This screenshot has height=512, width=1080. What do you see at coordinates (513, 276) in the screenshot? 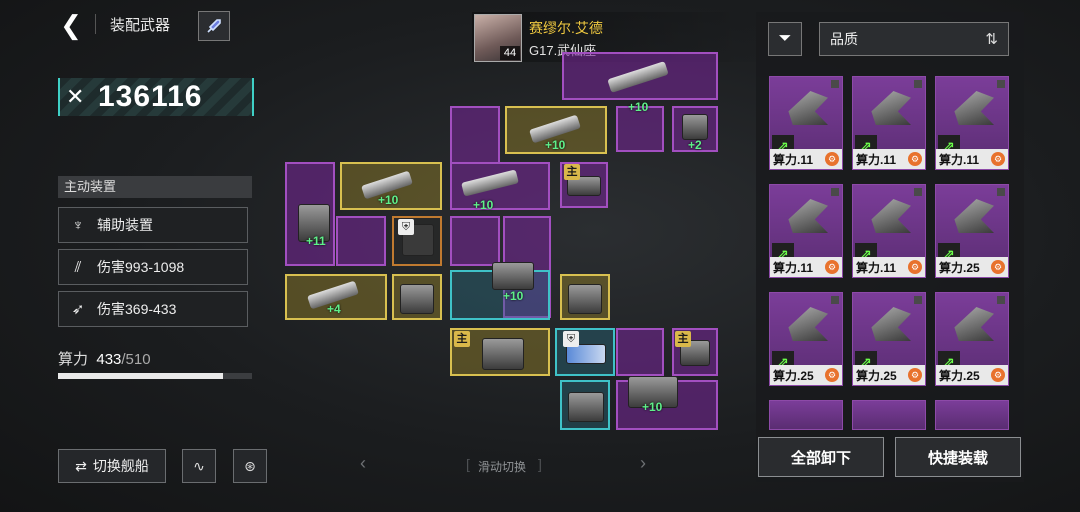
I see `weapon-cannon` at bounding box center [513, 276].